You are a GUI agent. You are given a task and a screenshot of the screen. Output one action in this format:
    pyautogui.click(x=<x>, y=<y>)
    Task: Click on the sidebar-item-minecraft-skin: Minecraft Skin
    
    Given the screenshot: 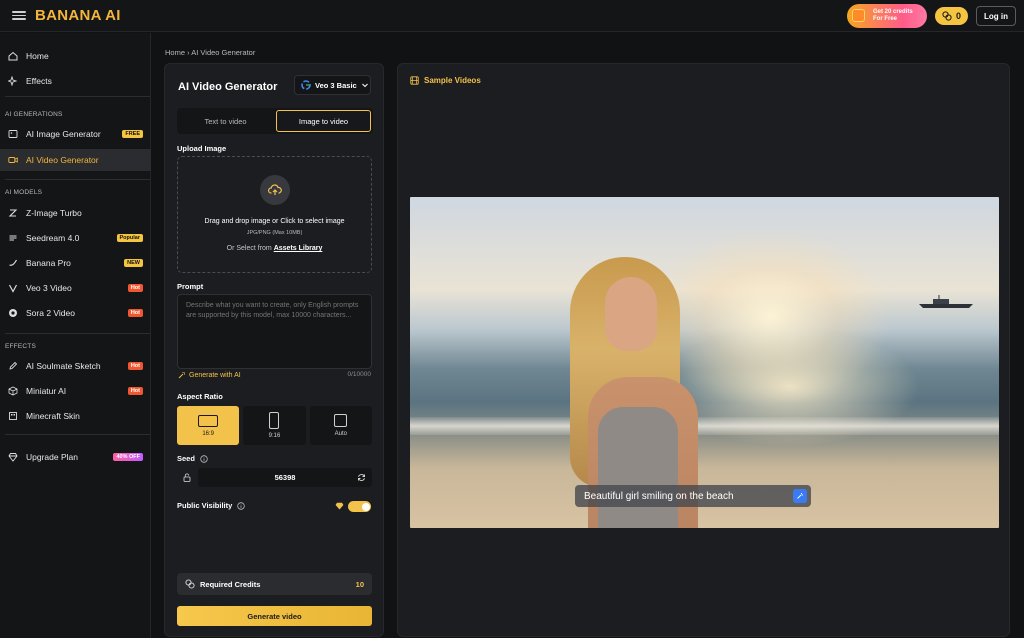 What is the action you would take?
    pyautogui.click(x=75, y=416)
    